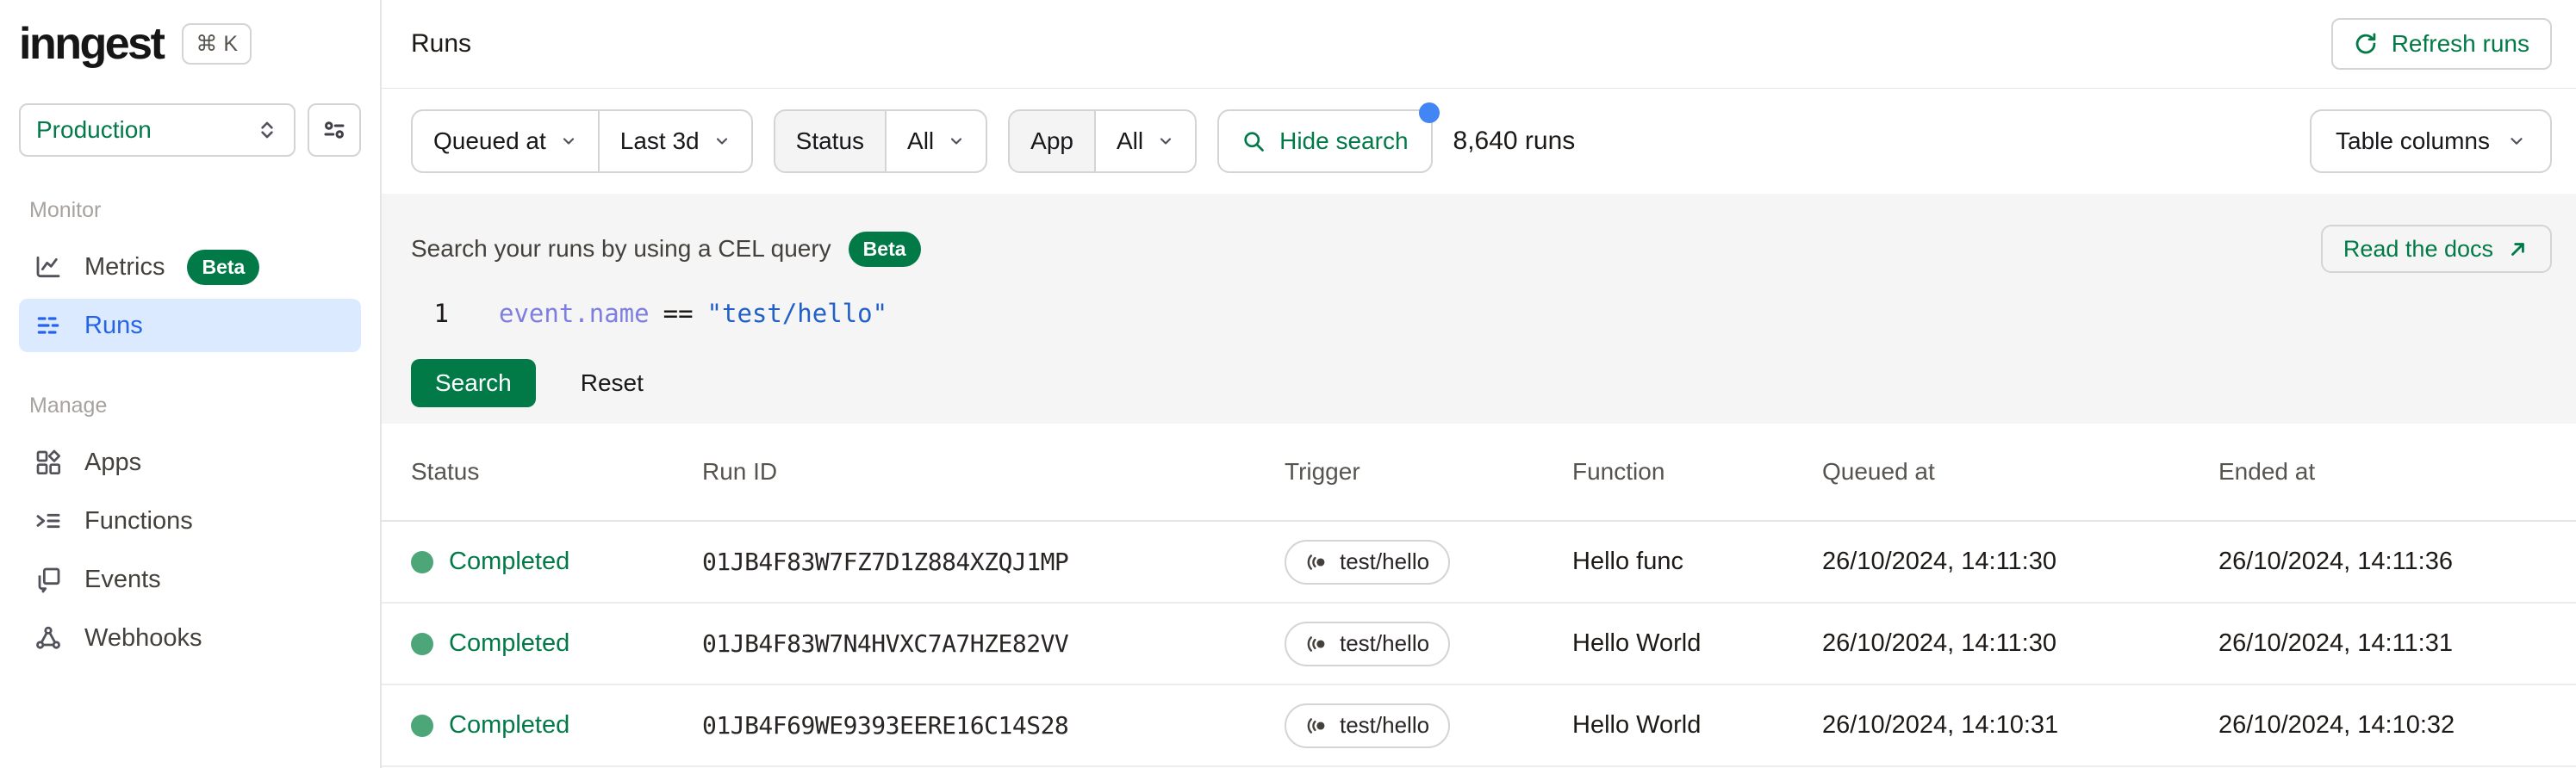  Describe the element at coordinates (158, 130) in the screenshot. I see `environment-select: Production` at that location.